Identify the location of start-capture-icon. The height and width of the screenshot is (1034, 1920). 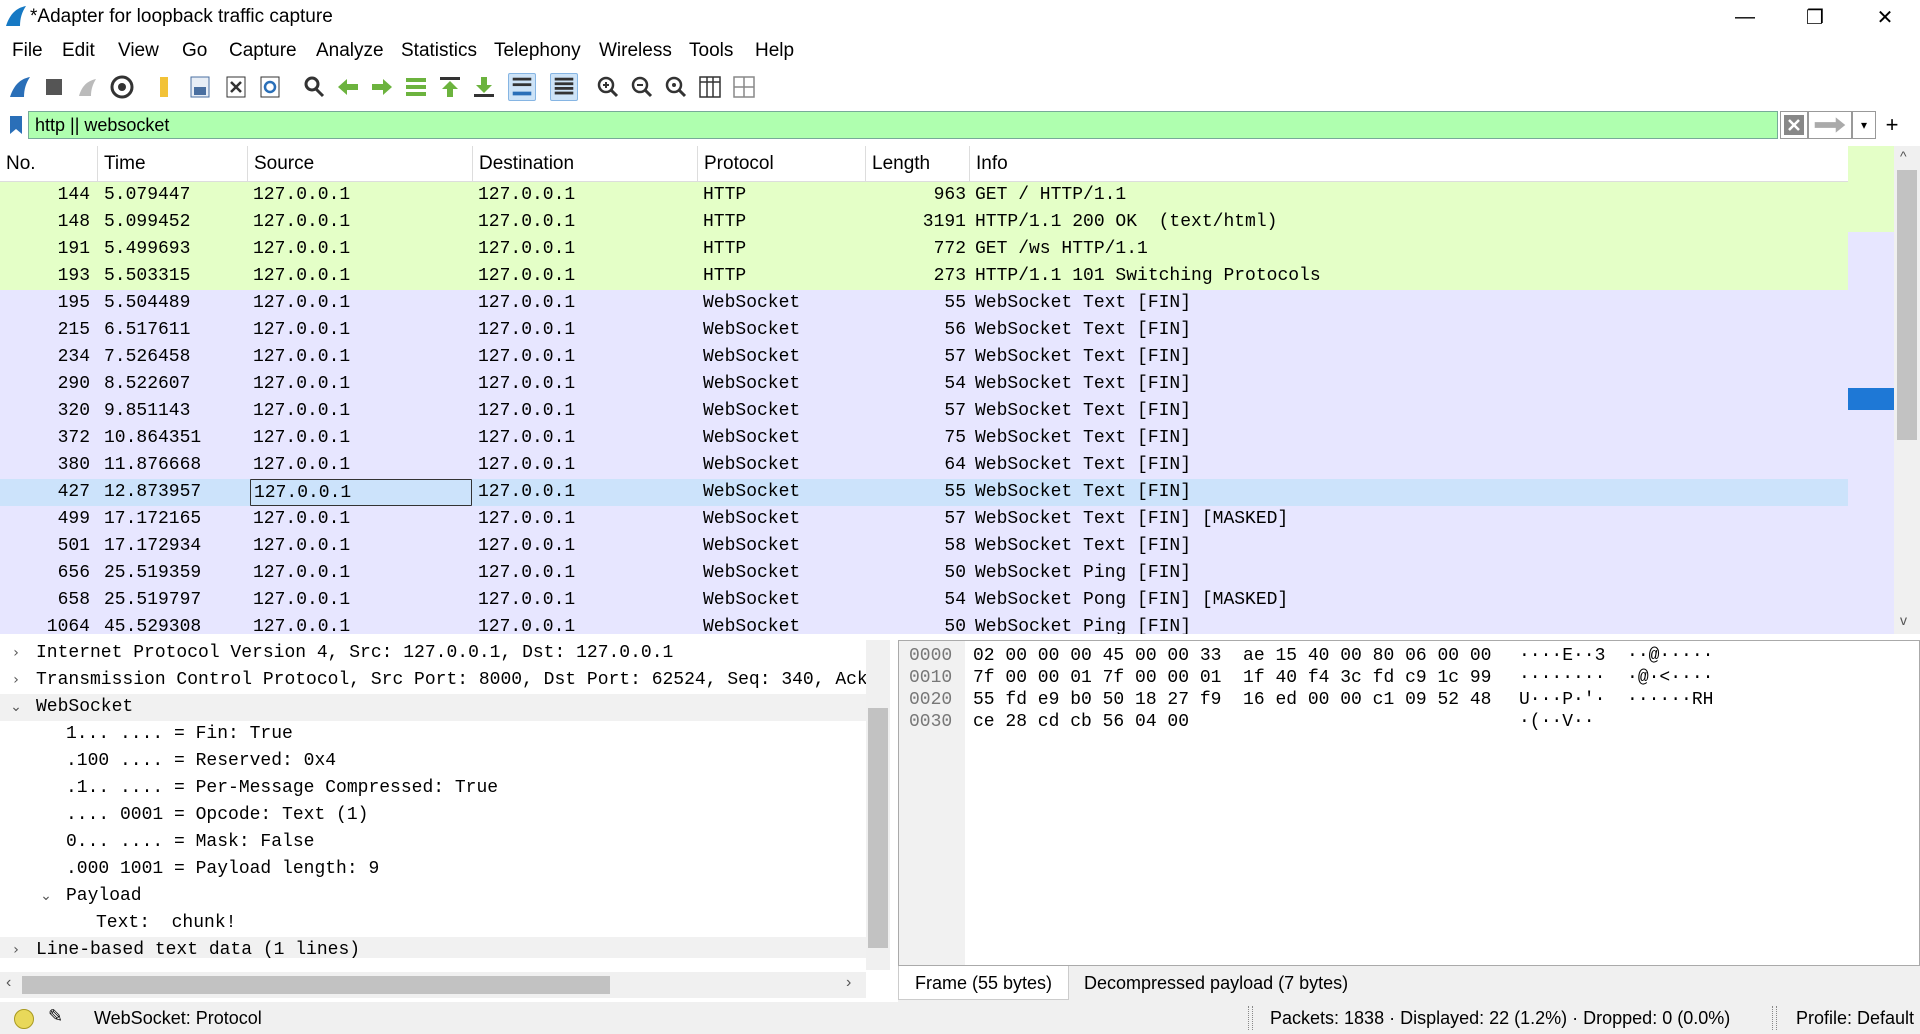
(20, 87).